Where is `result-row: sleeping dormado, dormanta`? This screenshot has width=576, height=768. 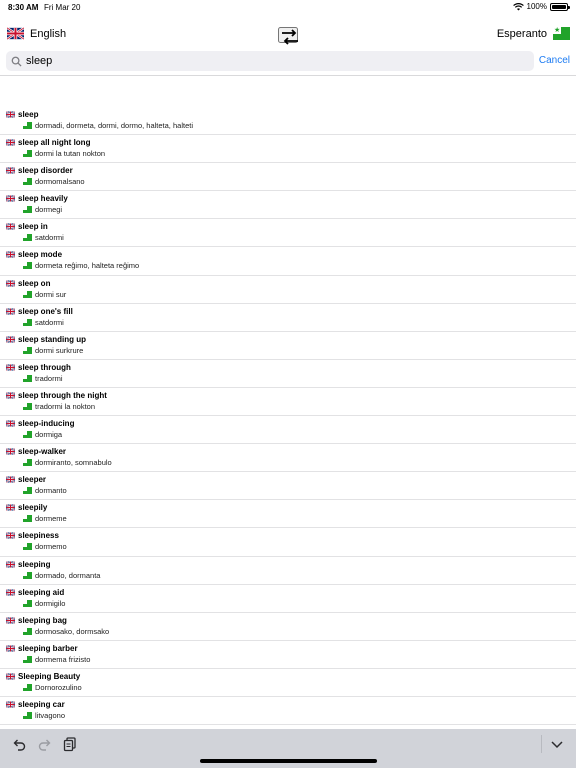
result-row: sleeping dormado, dormanta is located at coordinates (288, 571).